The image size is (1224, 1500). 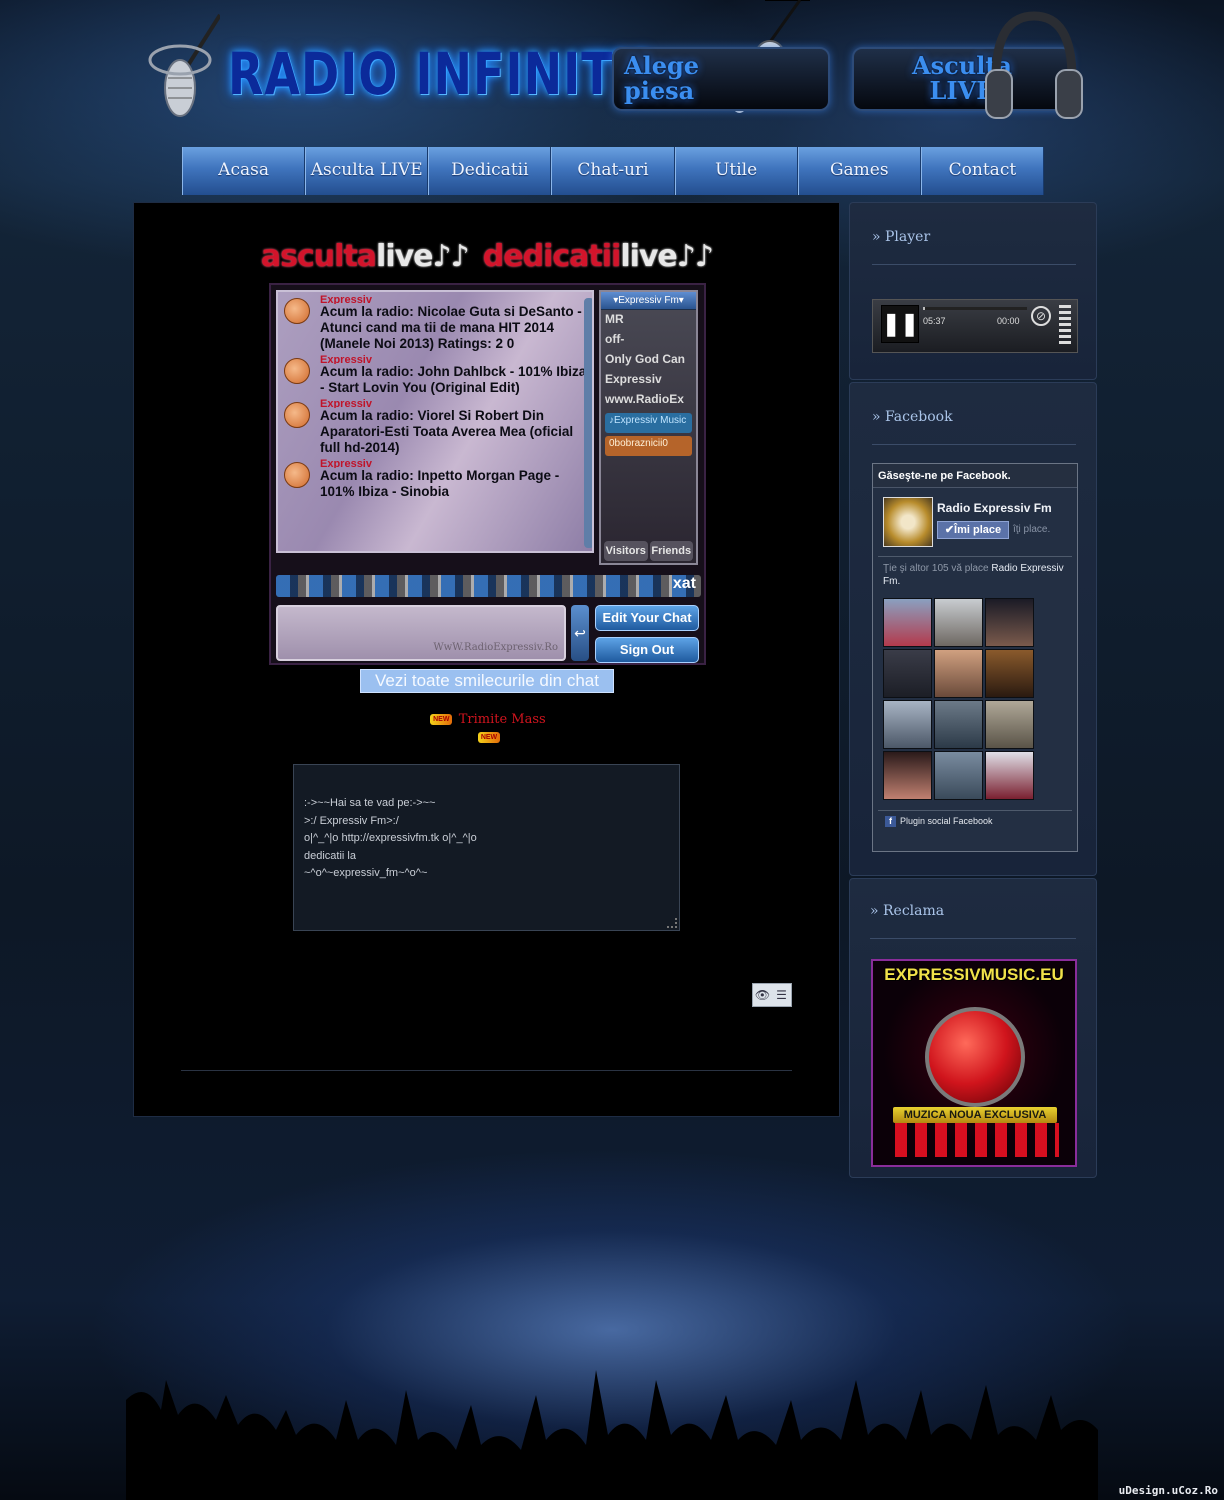 What do you see at coordinates (975, 1057) in the screenshot?
I see `headphones-globe-icon` at bounding box center [975, 1057].